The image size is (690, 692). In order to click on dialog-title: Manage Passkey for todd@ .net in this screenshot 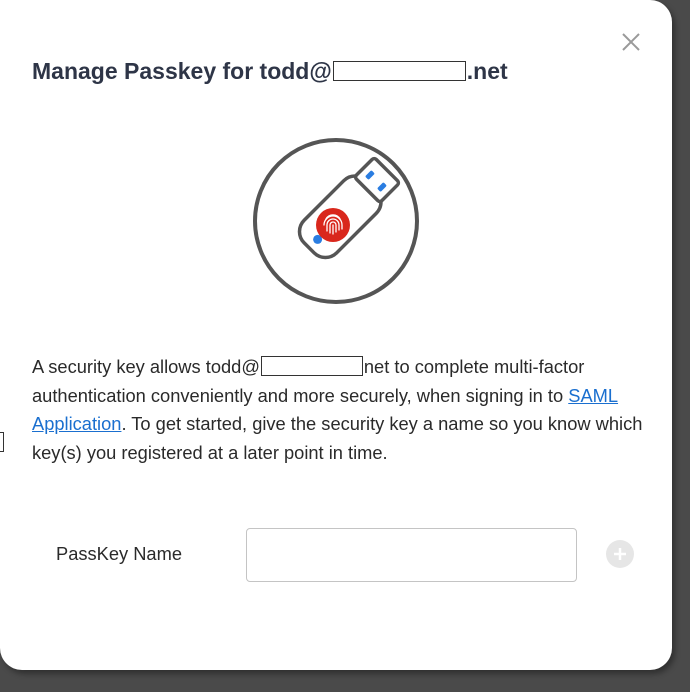, I will do `click(270, 71)`.